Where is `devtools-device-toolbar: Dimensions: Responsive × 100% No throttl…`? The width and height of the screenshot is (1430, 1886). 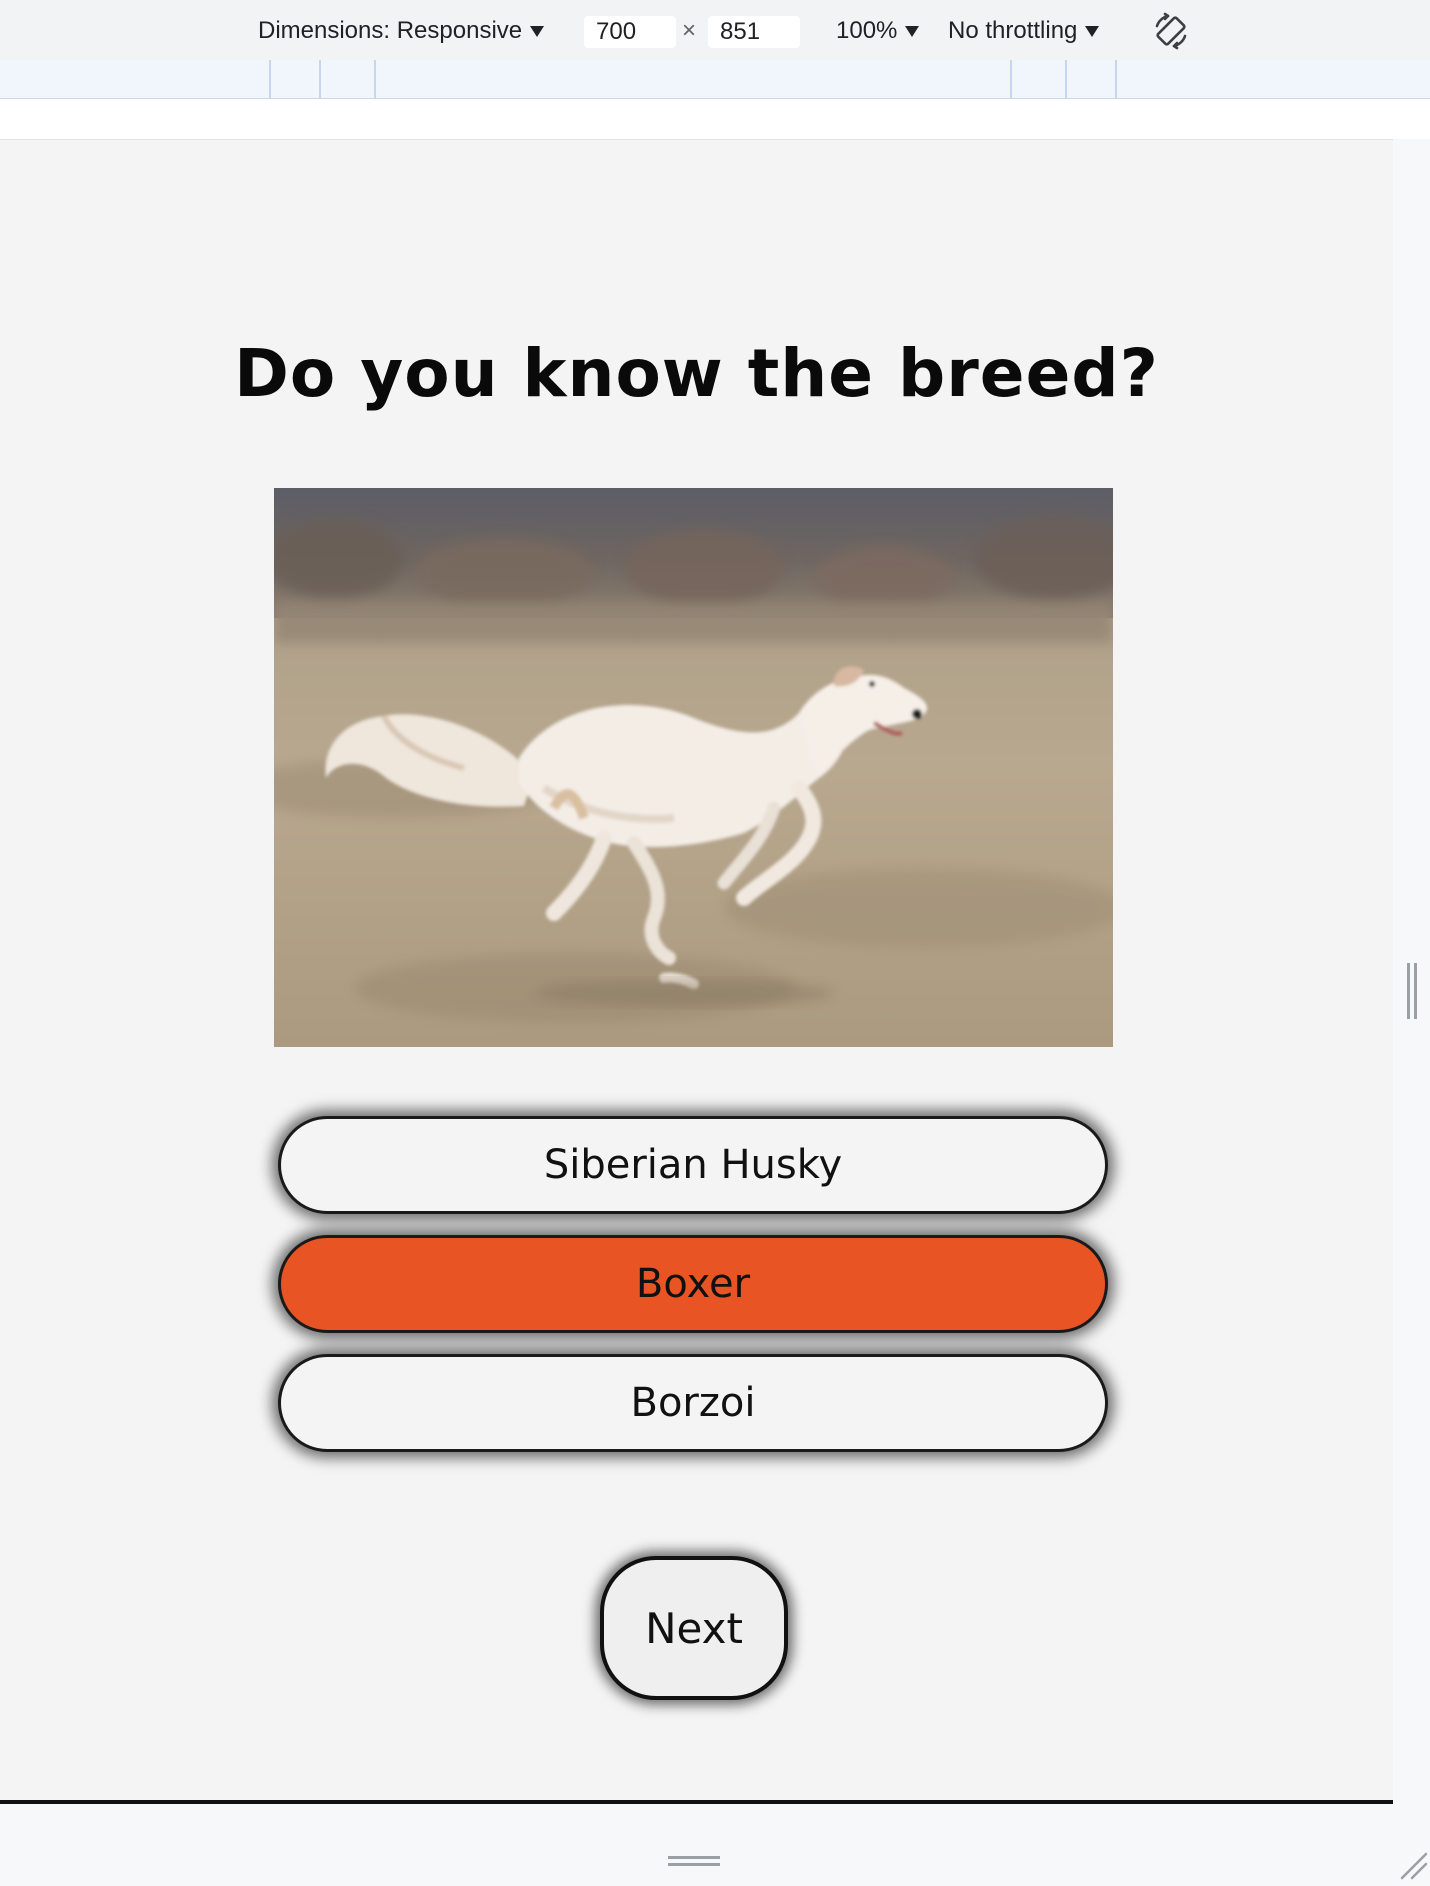
devtools-device-toolbar: Dimensions: Responsive × 100% No throttl… is located at coordinates (715, 30).